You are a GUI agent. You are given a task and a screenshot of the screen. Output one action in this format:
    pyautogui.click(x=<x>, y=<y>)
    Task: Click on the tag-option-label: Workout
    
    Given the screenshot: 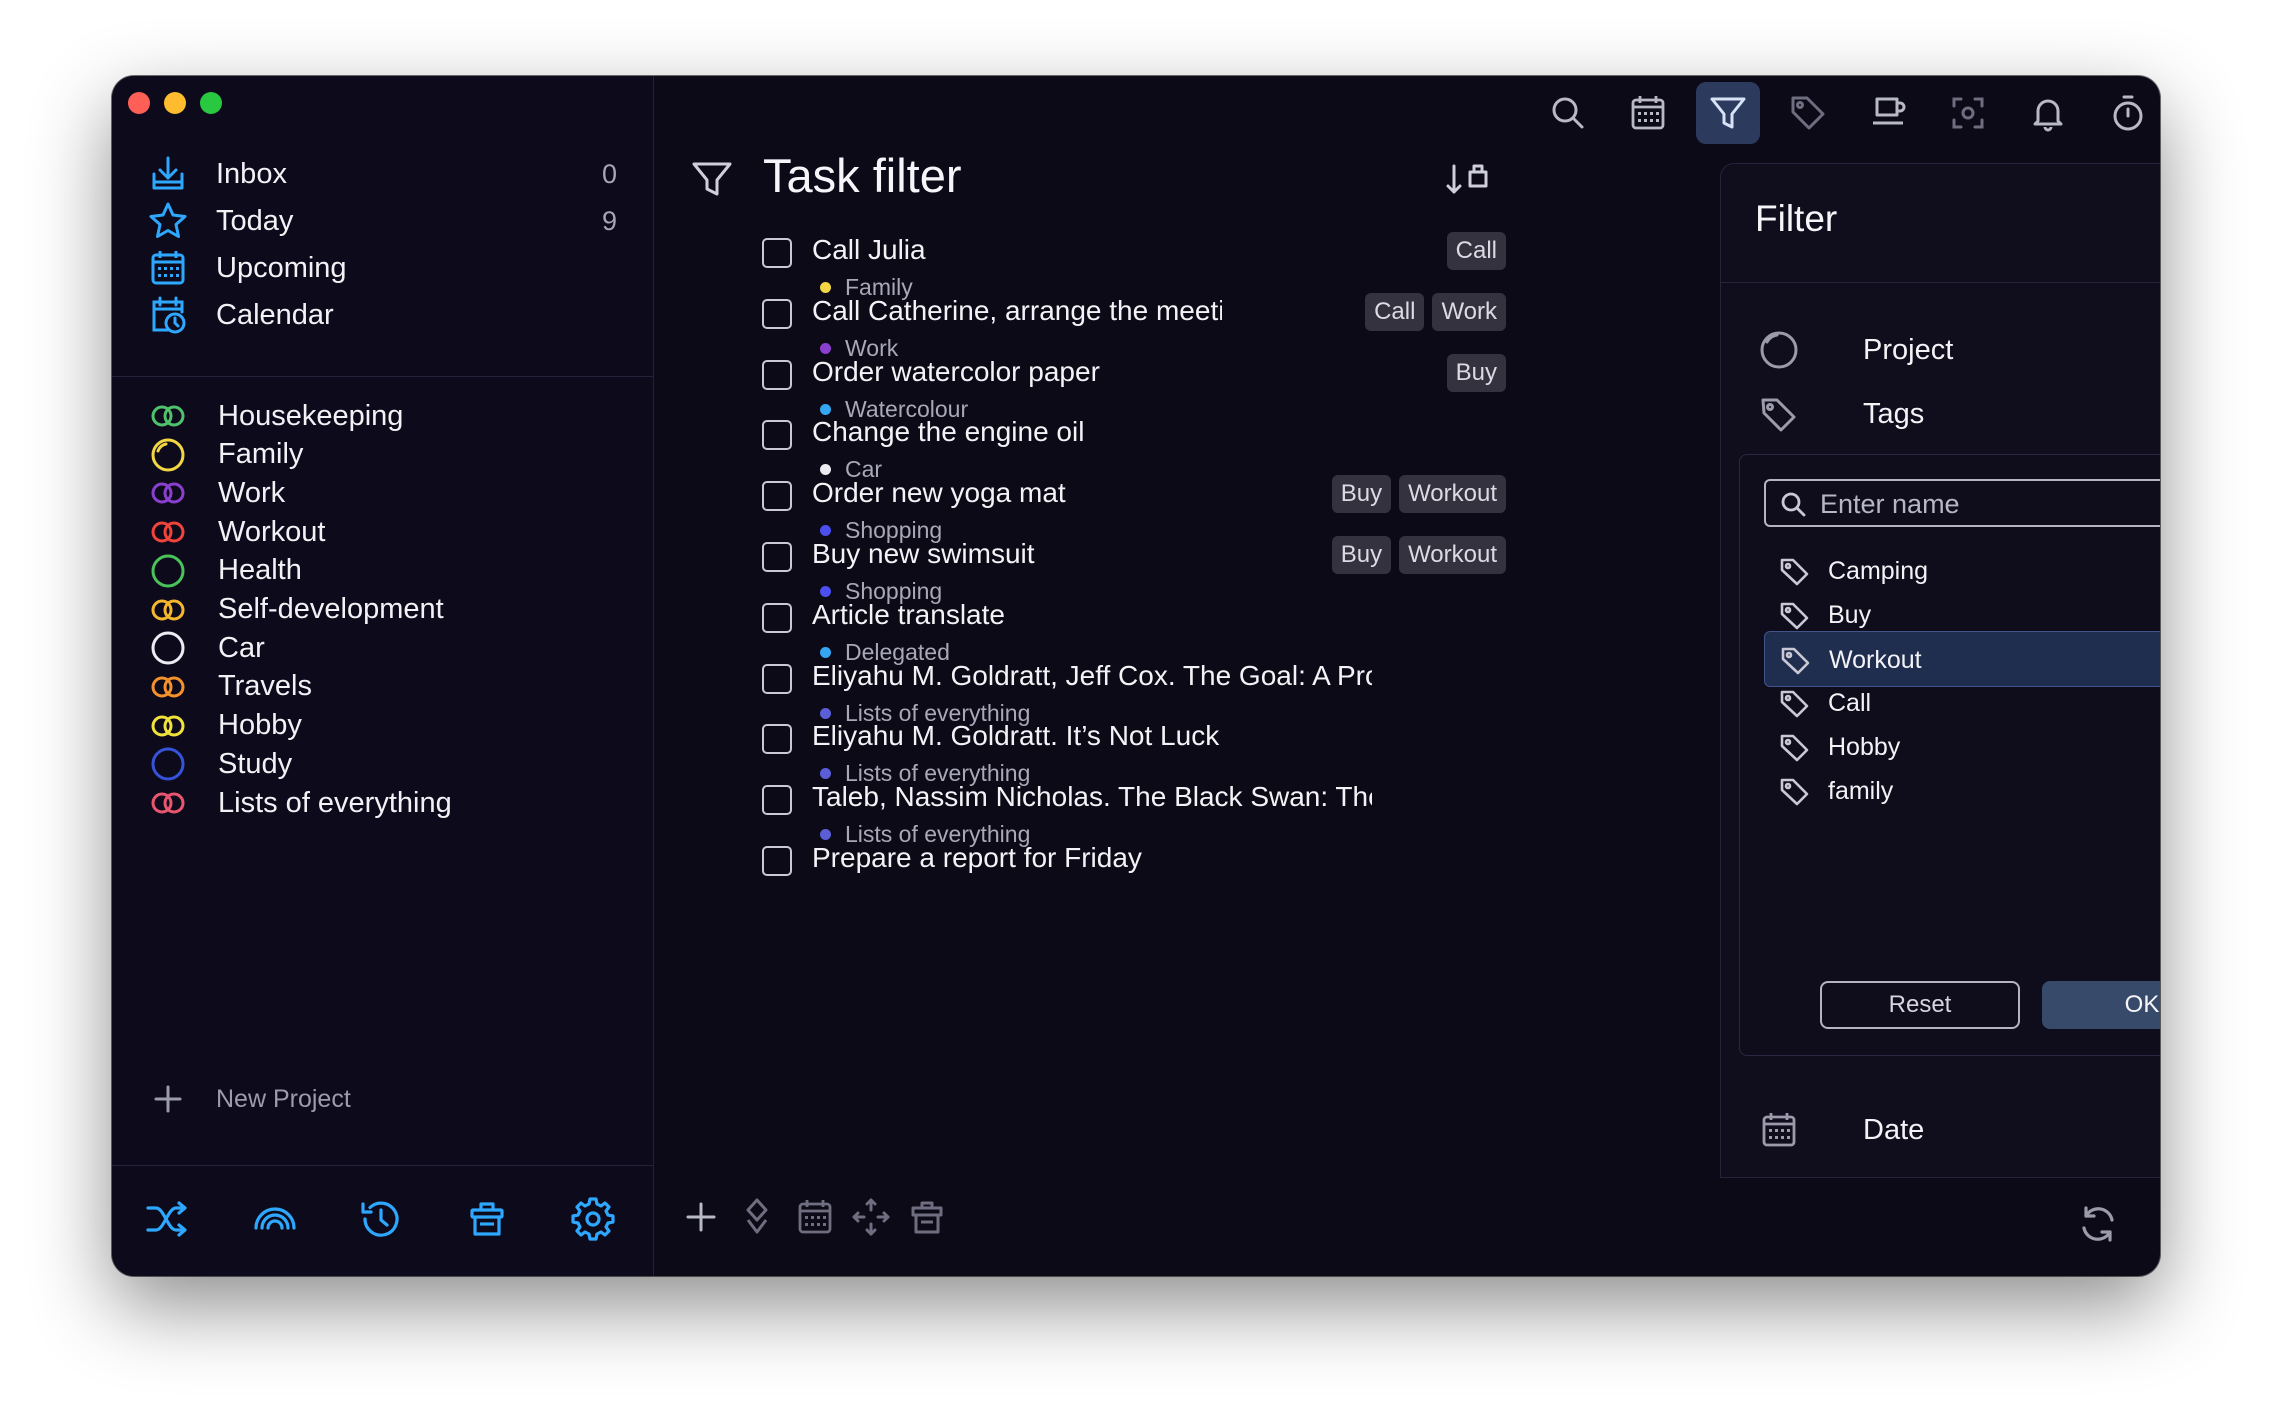 What is the action you would take?
    pyautogui.click(x=1875, y=660)
    